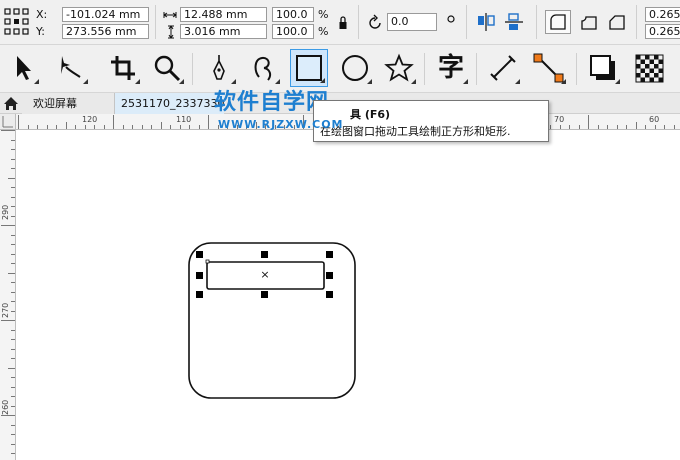  What do you see at coordinates (17, 22) in the screenshot?
I see `reference-point-icon` at bounding box center [17, 22].